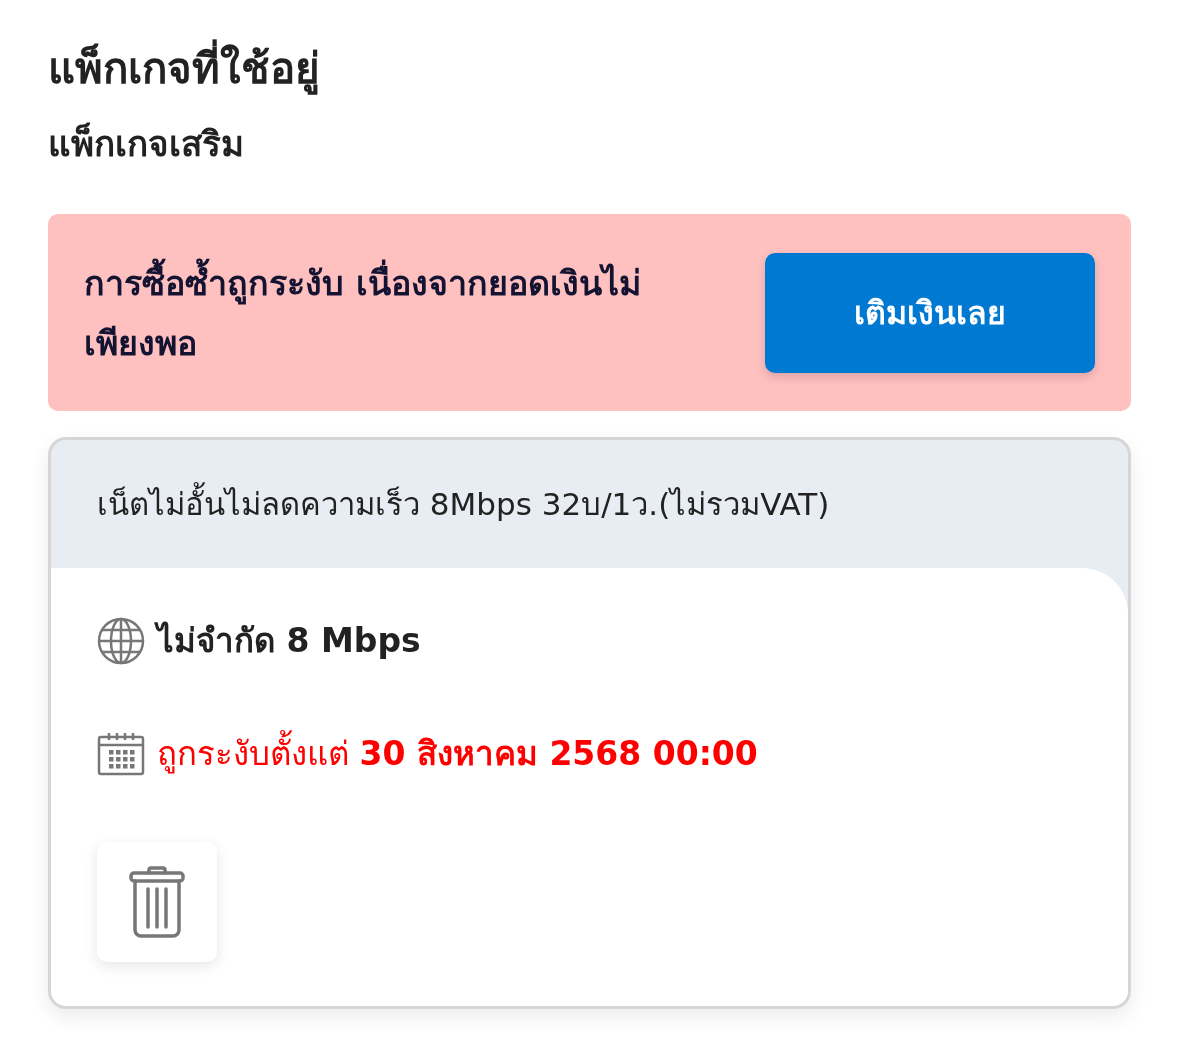 Image resolution: width=1179 pixels, height=1041 pixels. What do you see at coordinates (184, 69) in the screenshot?
I see `page-title: แพ็กเกจที่ใช้อยู่` at bounding box center [184, 69].